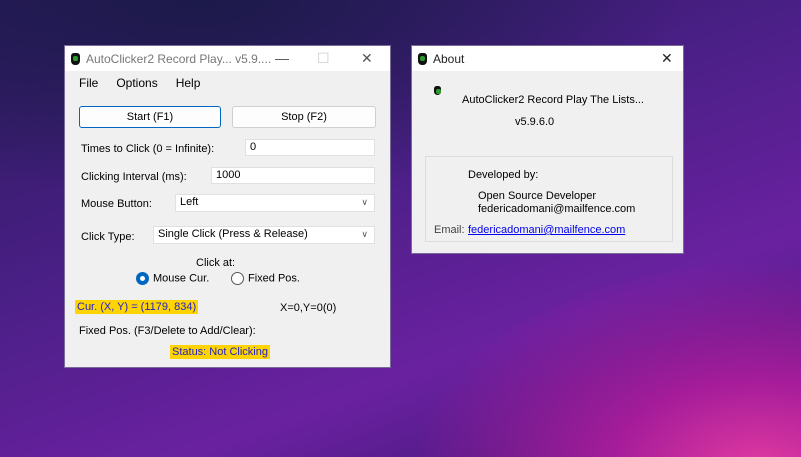 The height and width of the screenshot is (457, 801). Describe the element at coordinates (134, 177) in the screenshot. I see `interval-label: Clicking Interval (ms):` at that location.